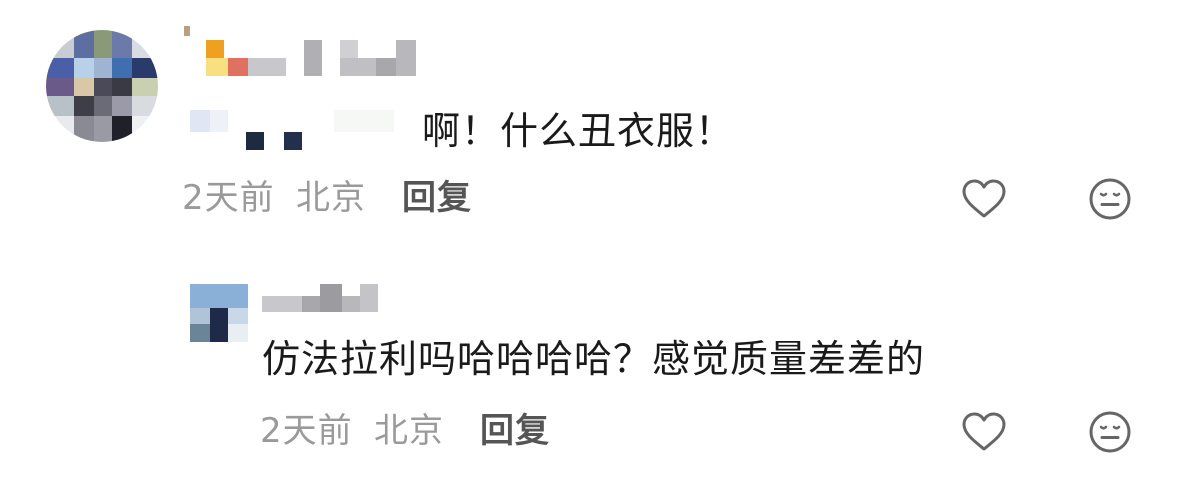  Describe the element at coordinates (228, 198) in the screenshot. I see `comment-time: 2天前` at that location.